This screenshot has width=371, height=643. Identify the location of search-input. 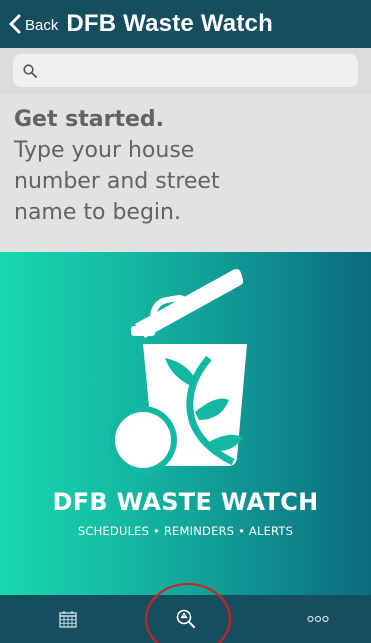
(200, 70).